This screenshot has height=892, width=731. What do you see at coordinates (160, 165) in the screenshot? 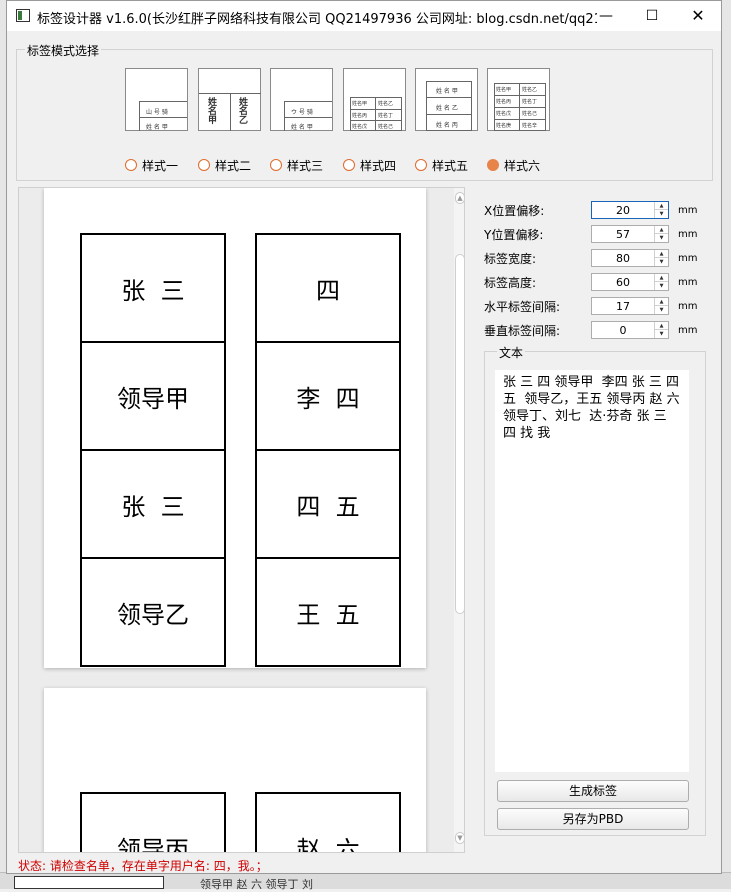
I see `radio-label: 样式一` at bounding box center [160, 165].